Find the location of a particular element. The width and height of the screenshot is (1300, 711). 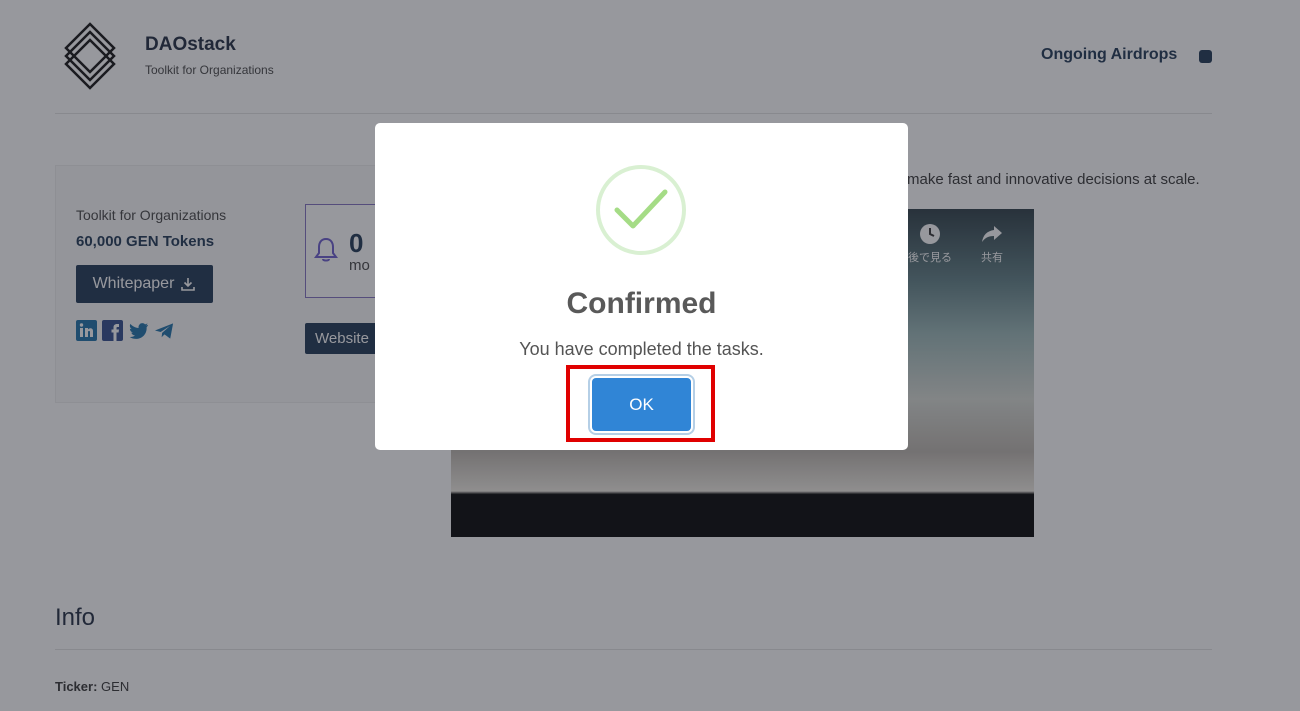

ok-button: OK is located at coordinates (641, 404).